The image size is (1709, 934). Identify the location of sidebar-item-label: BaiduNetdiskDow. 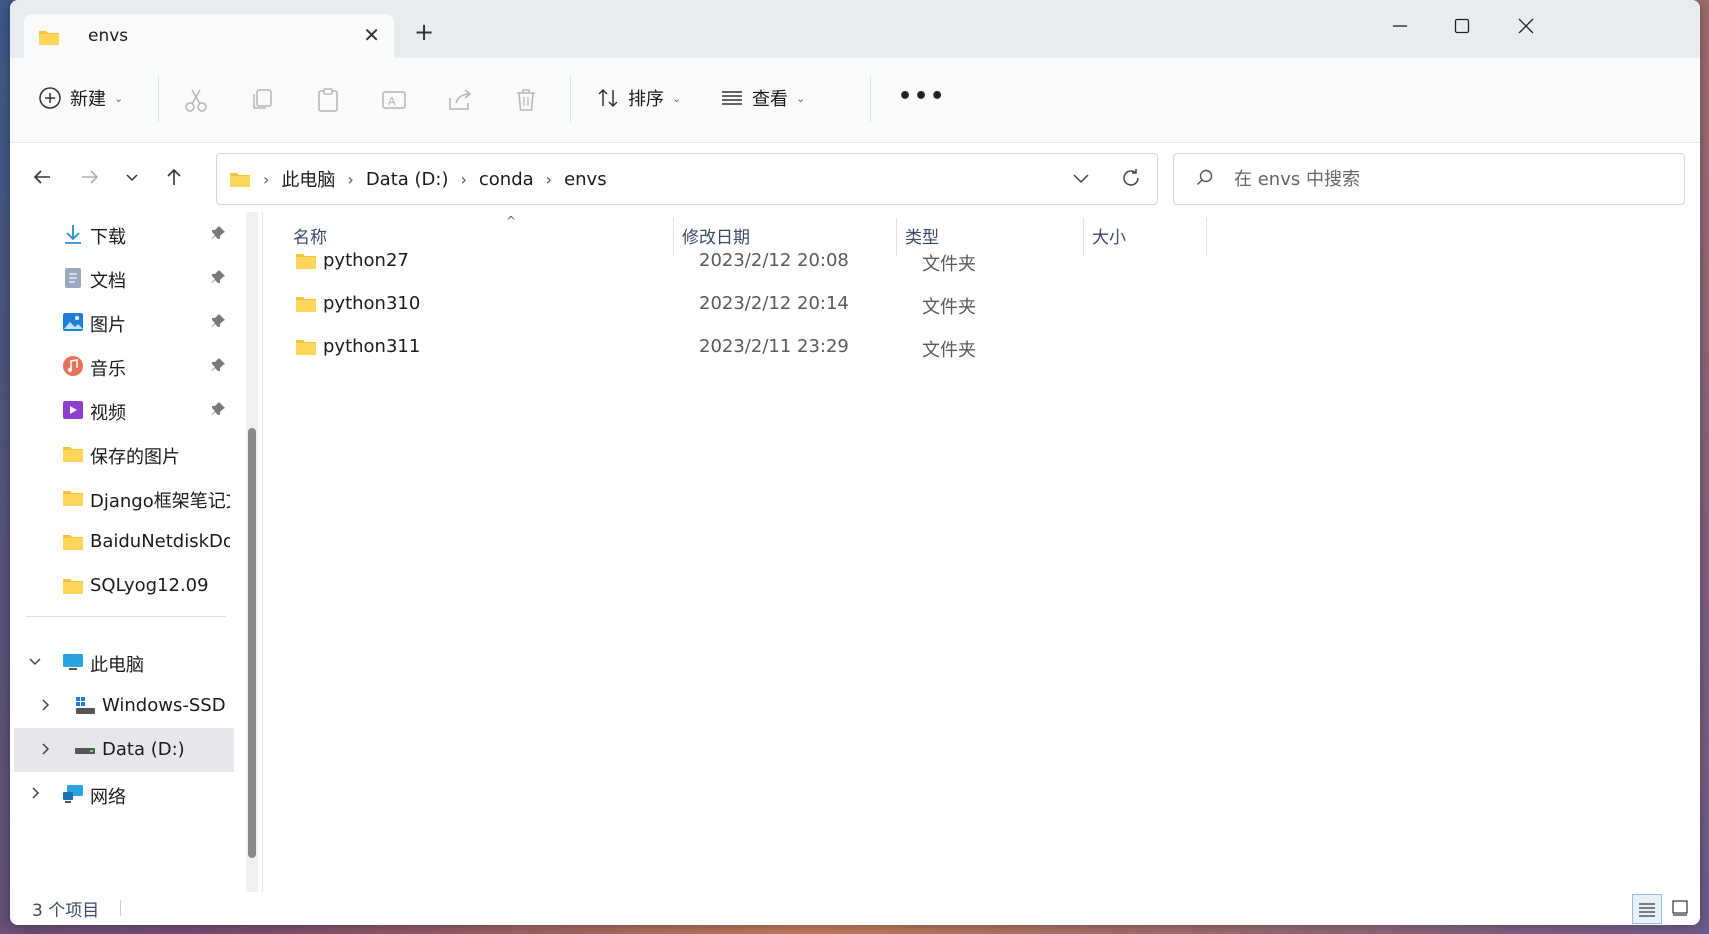
(160, 541).